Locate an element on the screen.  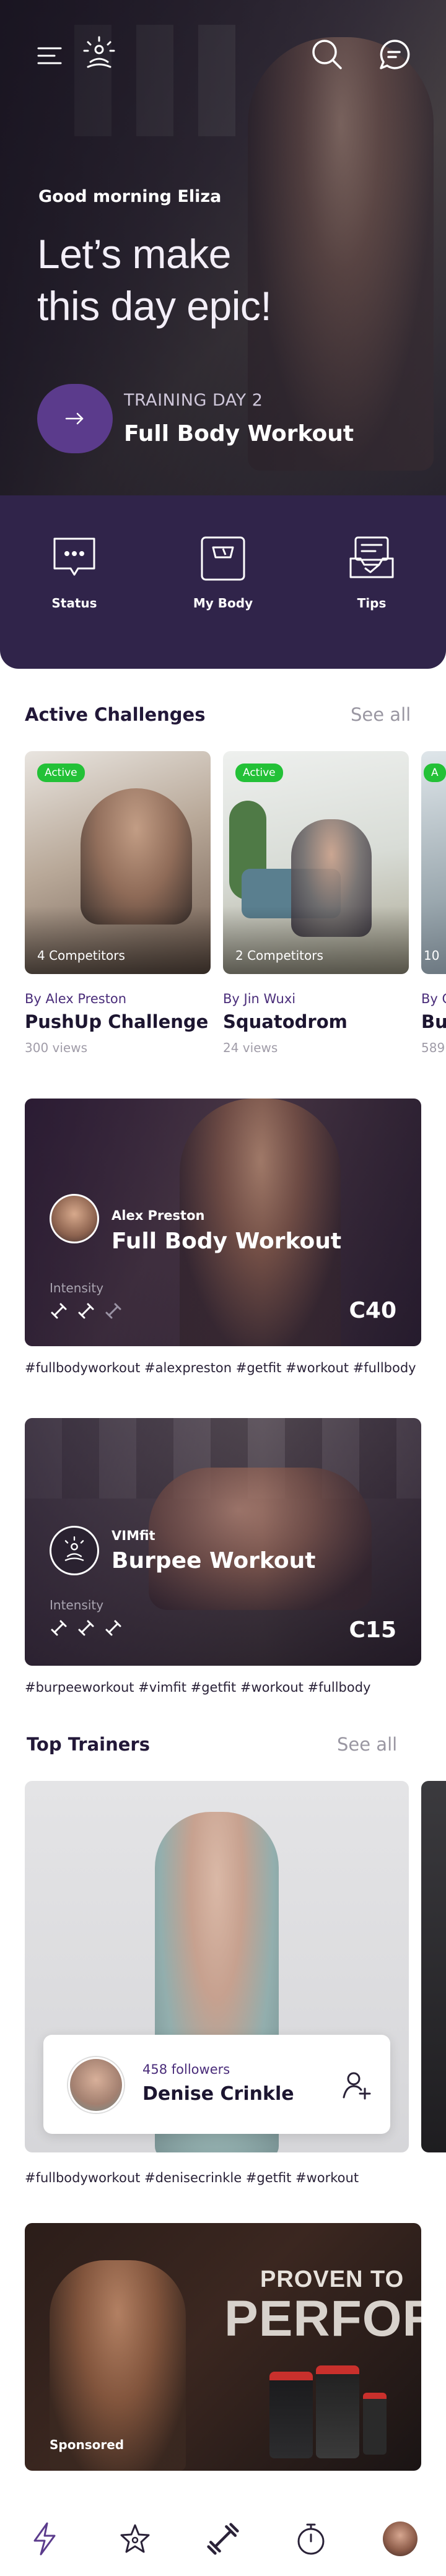
headline-line: Let’s make is located at coordinates (134, 254).